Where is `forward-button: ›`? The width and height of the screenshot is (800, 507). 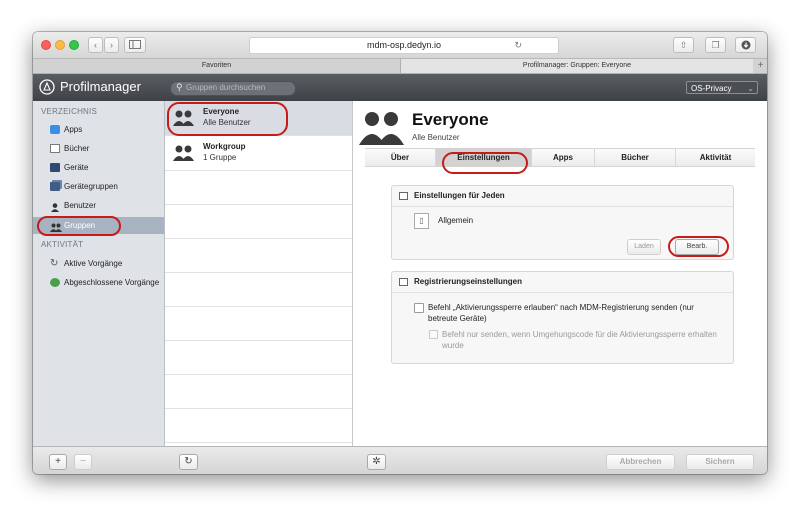 forward-button: › is located at coordinates (111, 45).